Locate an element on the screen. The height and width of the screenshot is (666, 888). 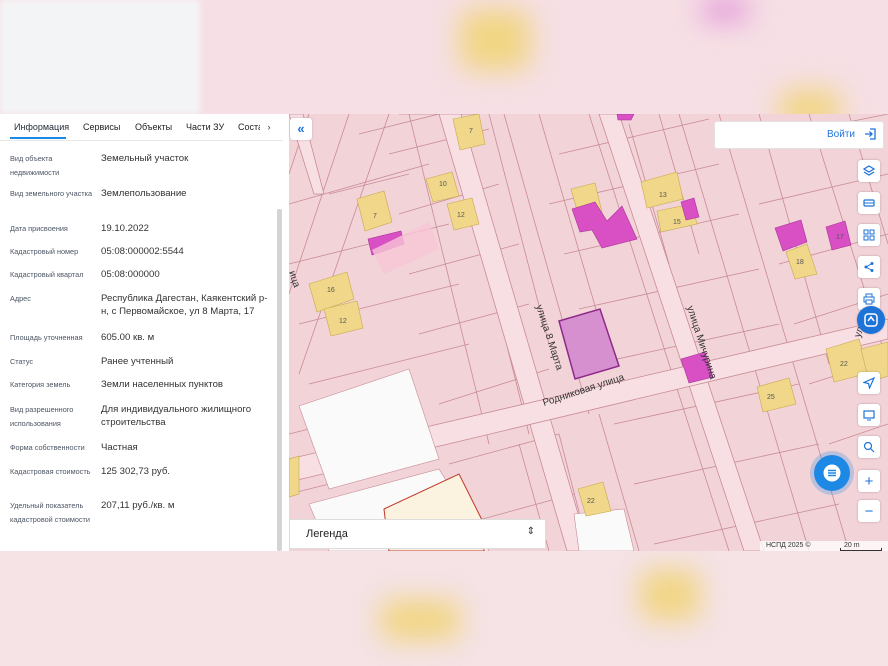
scale-bar is located at coordinates (861, 549).